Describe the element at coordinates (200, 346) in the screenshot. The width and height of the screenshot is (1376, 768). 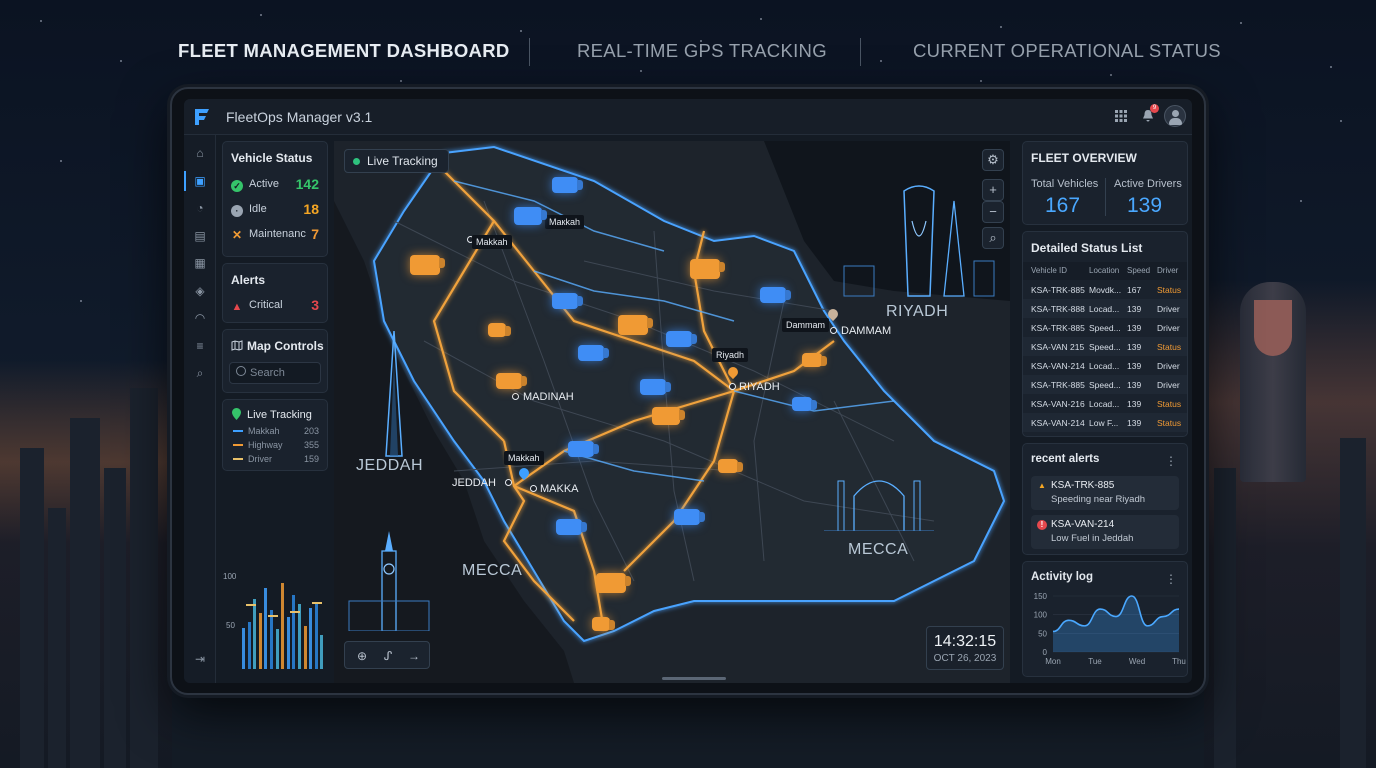
I see `list-icon: ≡` at that location.